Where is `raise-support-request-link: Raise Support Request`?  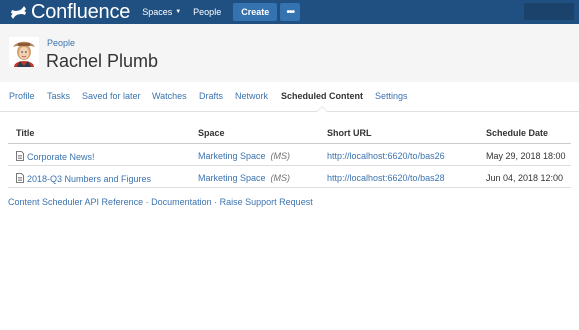 raise-support-request-link: Raise Support Request is located at coordinates (266, 202).